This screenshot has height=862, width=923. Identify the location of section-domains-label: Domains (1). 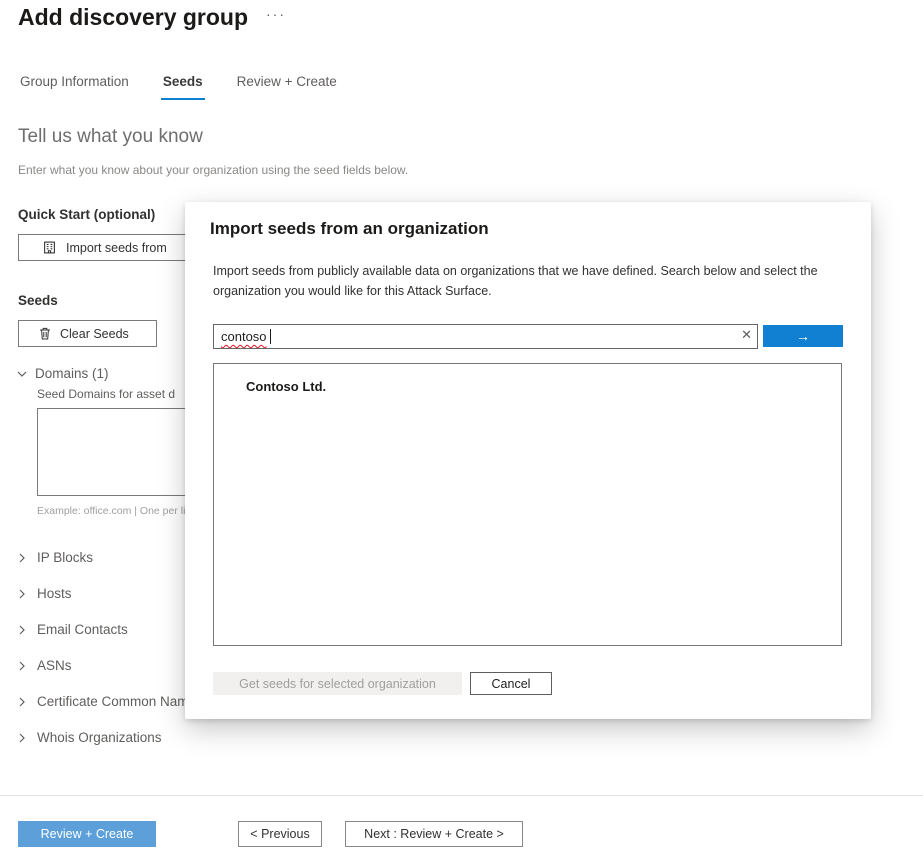
(72, 373).